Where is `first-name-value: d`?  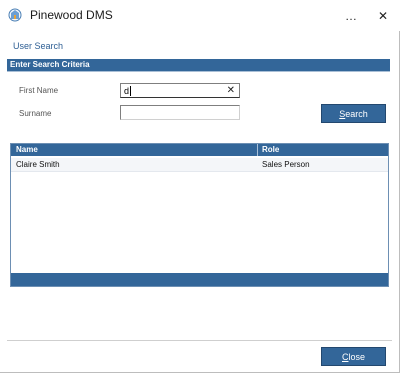 first-name-value: d is located at coordinates (127, 91).